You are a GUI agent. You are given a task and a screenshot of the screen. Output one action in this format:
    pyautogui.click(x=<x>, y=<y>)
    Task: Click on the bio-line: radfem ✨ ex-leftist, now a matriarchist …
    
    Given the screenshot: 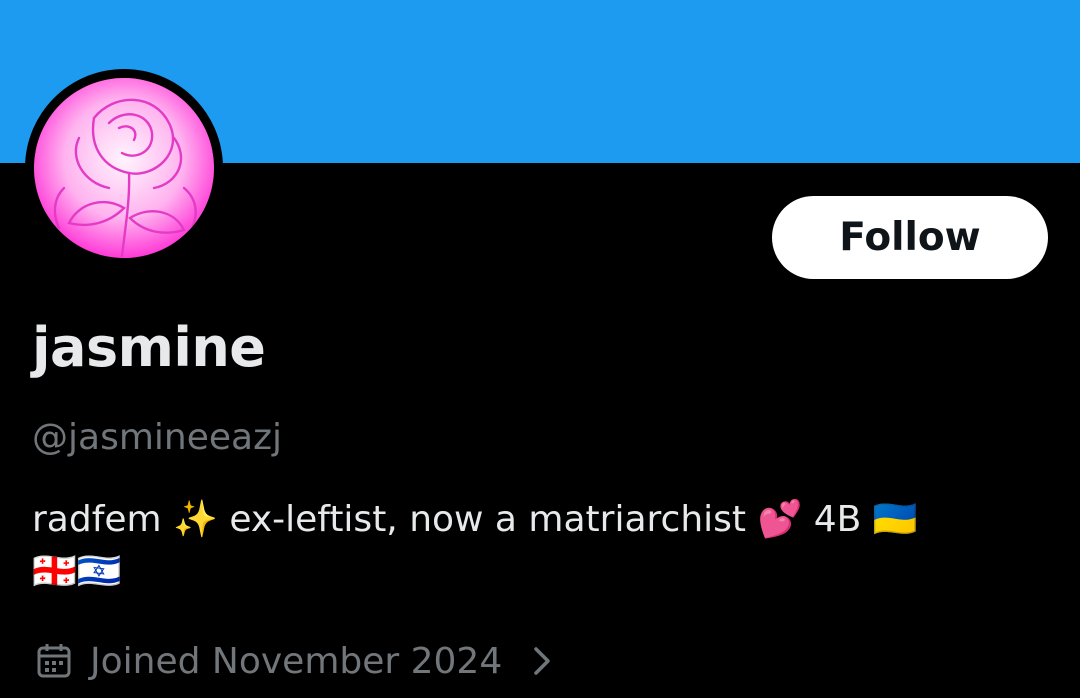 What is the action you would take?
    pyautogui.click(x=475, y=519)
    